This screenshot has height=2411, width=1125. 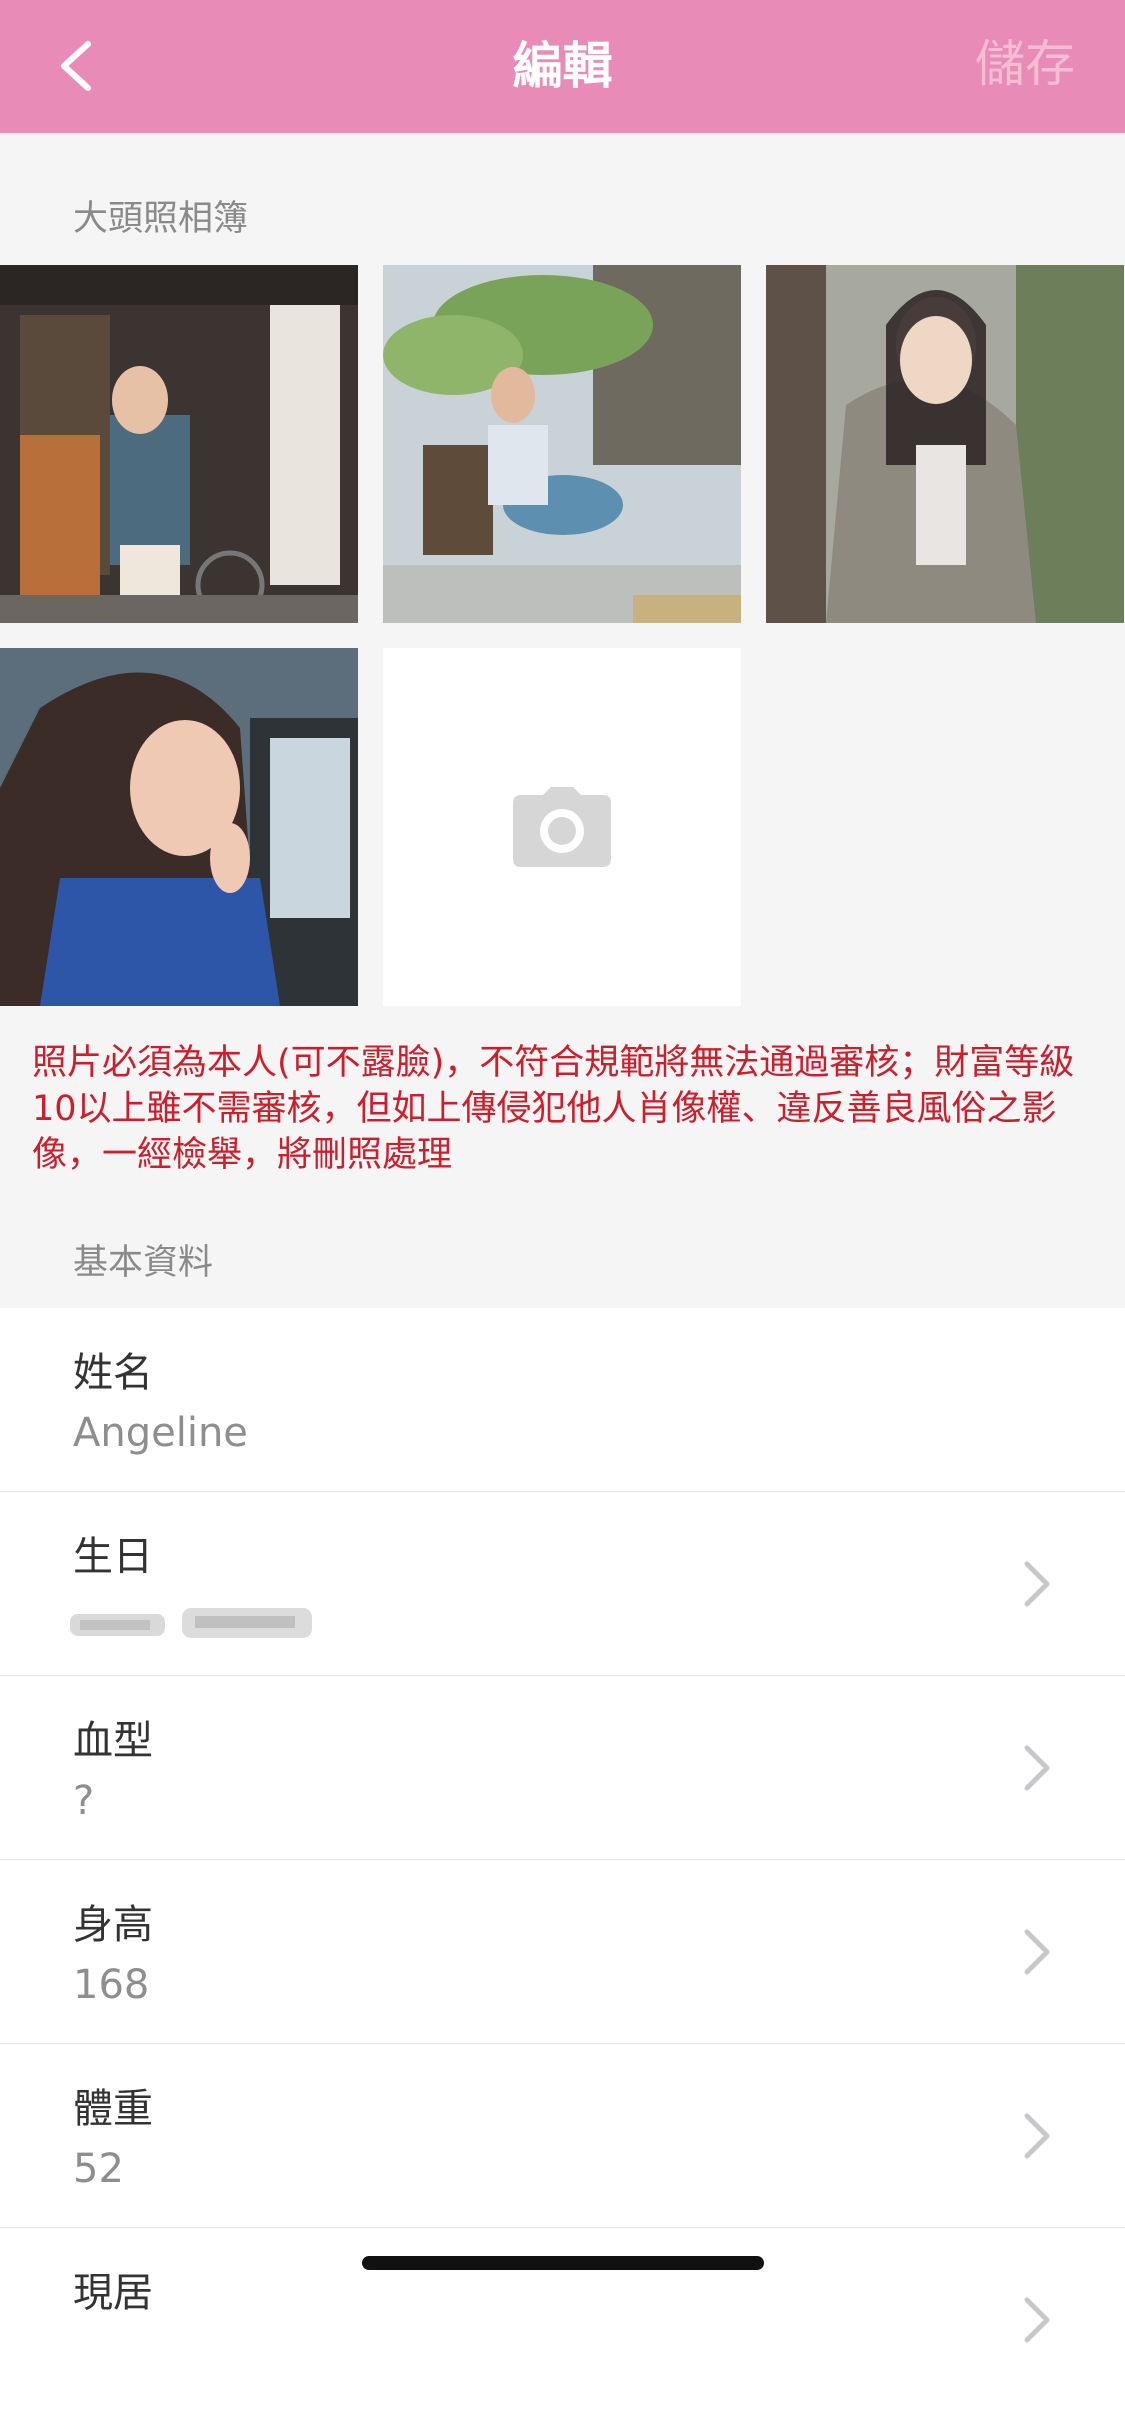 What do you see at coordinates (113, 1741) in the screenshot?
I see `field-label: 血型` at bounding box center [113, 1741].